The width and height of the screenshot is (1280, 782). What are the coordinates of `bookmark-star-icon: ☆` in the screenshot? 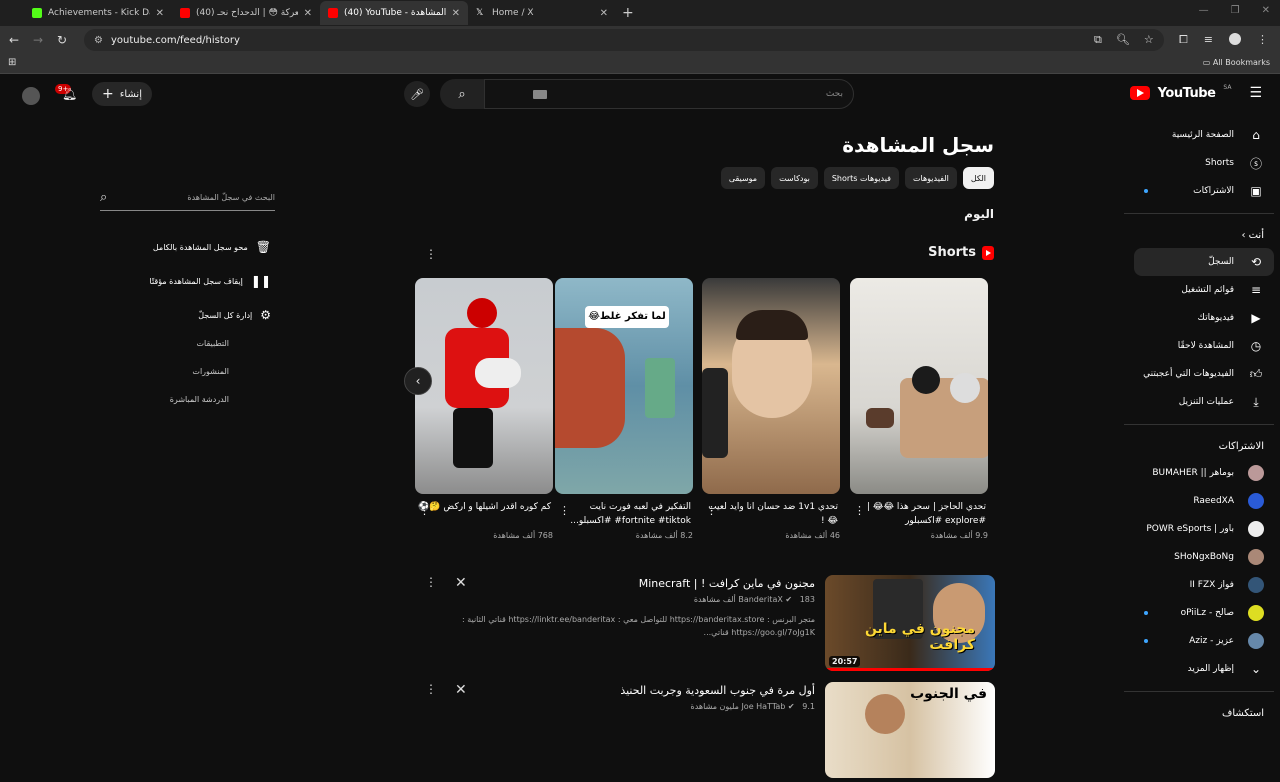 It's located at (1149, 40).